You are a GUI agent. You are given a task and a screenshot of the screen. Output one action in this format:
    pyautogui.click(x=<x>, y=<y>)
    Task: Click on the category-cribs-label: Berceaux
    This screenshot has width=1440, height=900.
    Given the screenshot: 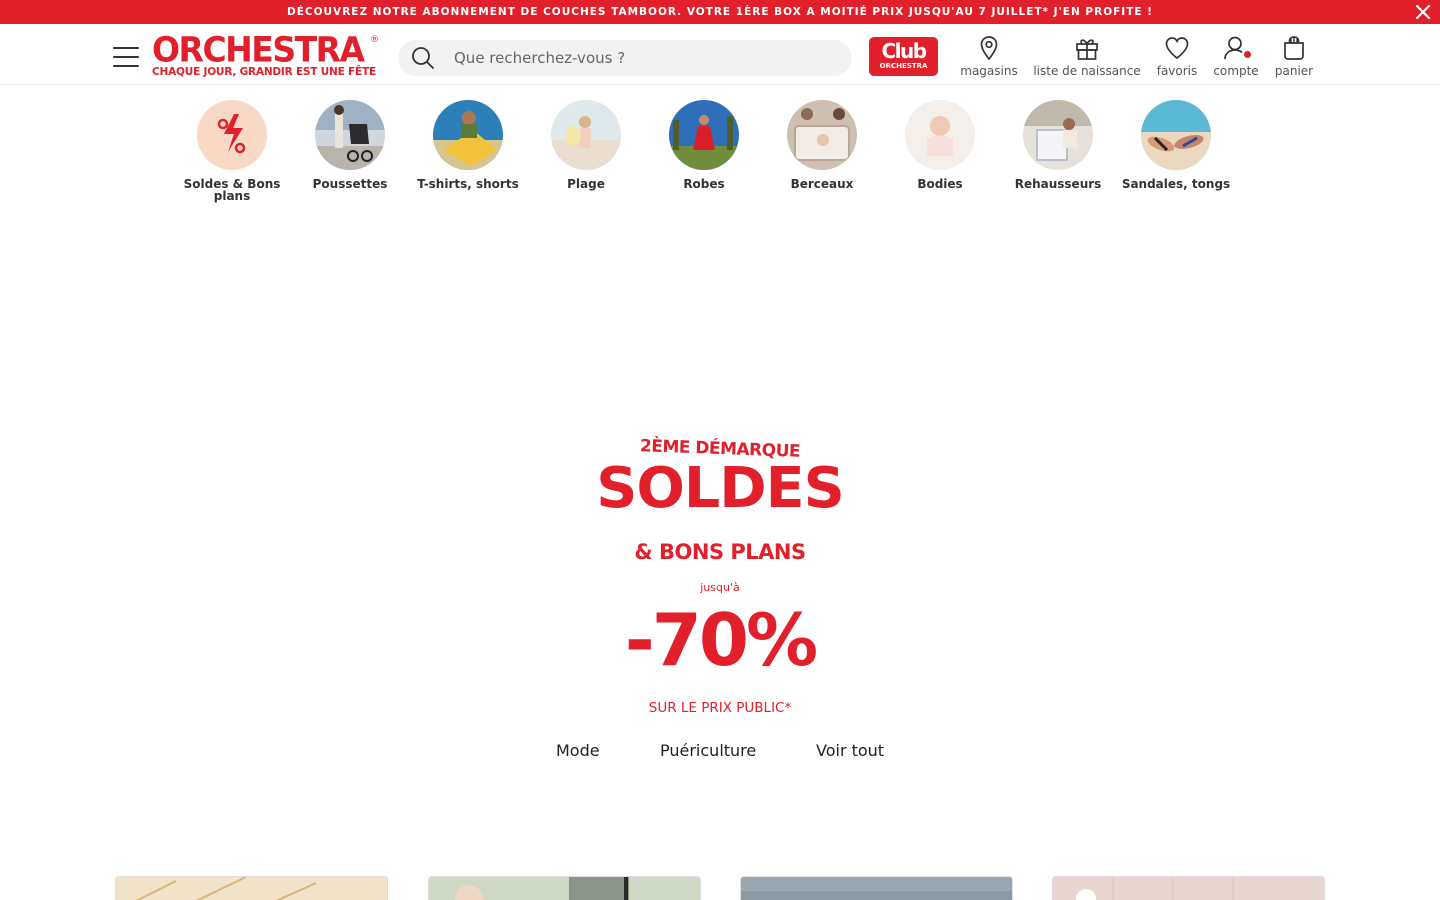 What is the action you would take?
    pyautogui.click(x=822, y=184)
    